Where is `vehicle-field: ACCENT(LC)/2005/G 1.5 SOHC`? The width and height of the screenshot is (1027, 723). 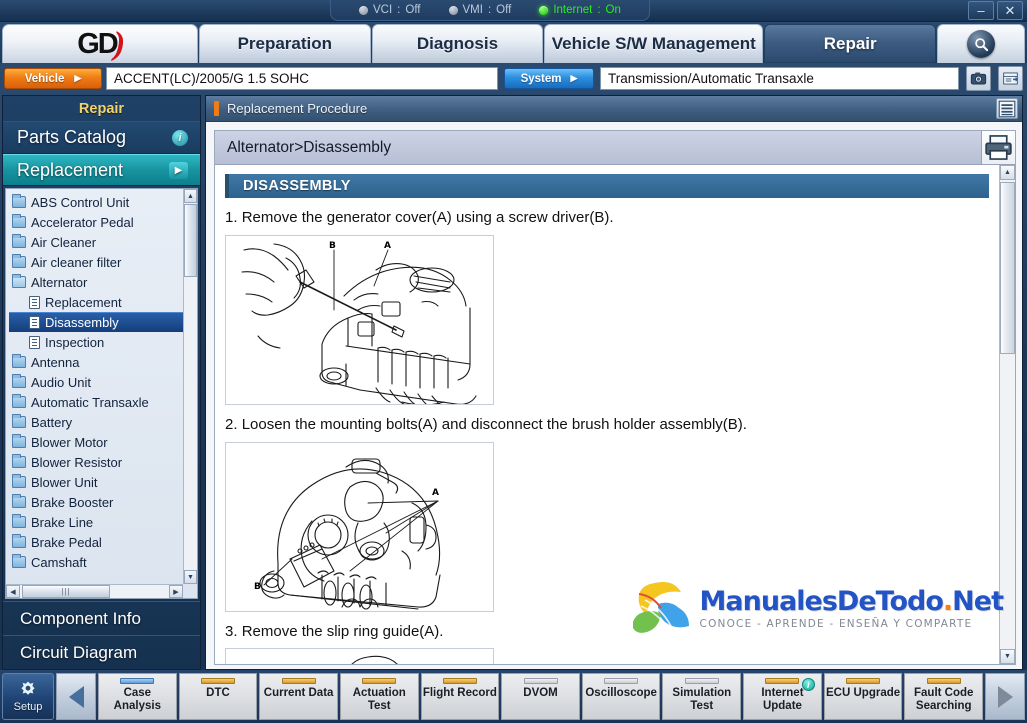
vehicle-field: ACCENT(LC)/2005/G 1.5 SOHC is located at coordinates (302, 78).